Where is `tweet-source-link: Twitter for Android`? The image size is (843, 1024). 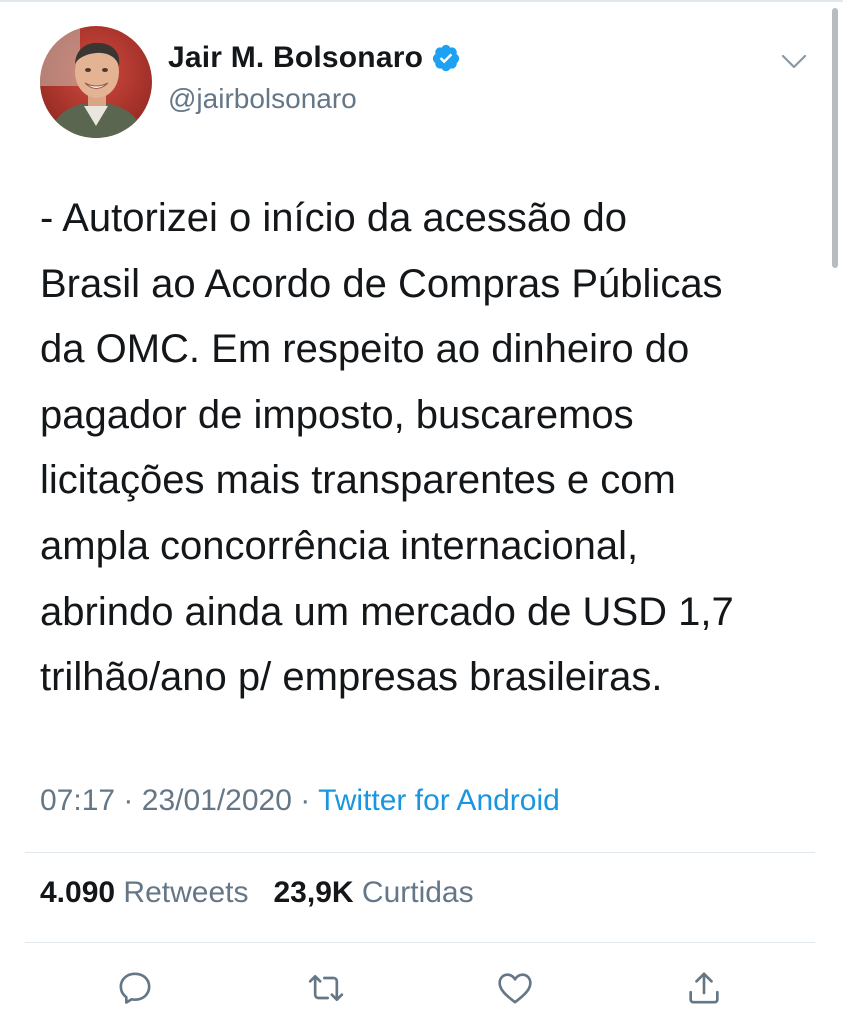 tweet-source-link: Twitter for Android is located at coordinates (439, 800).